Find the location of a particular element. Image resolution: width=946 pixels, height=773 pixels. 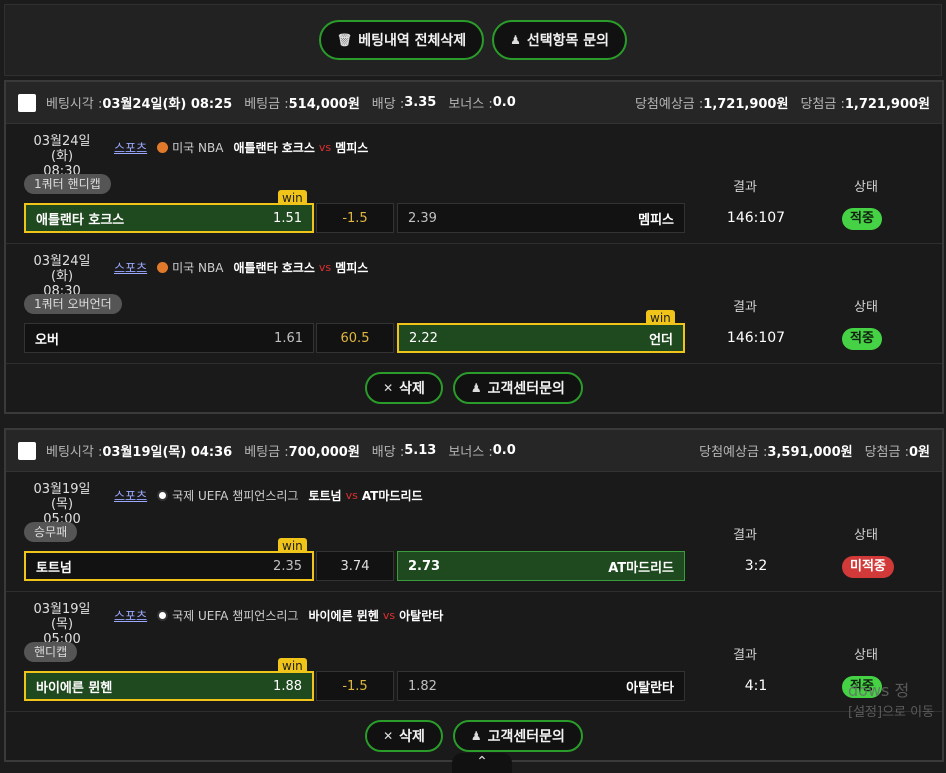

scroll-top-button: ⌃ is located at coordinates (482, 763).